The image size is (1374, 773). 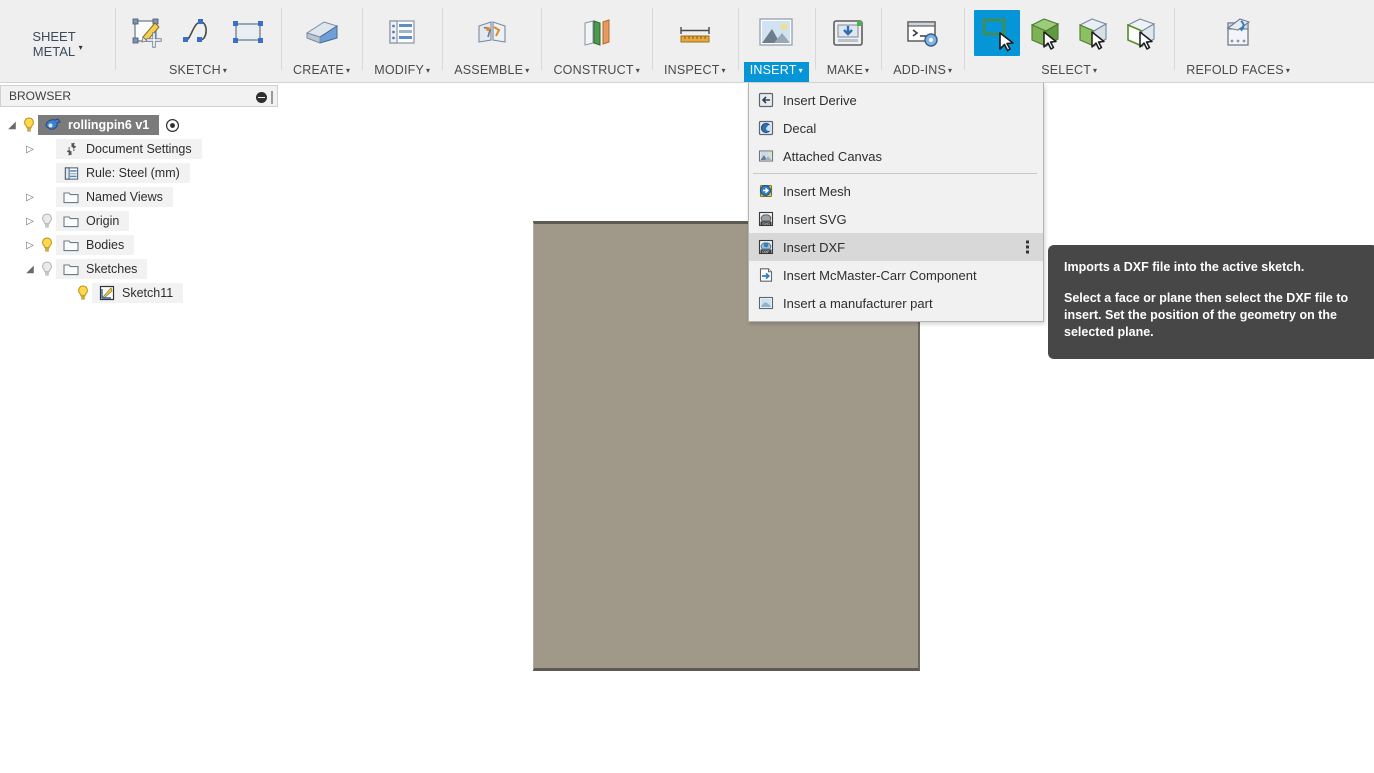 I want to click on menu-item-label: Decal, so click(x=800, y=128).